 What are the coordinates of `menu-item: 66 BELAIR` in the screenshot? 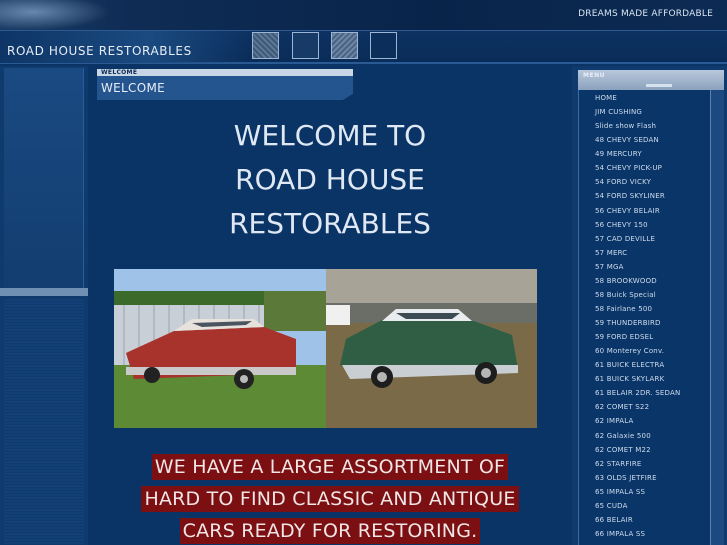 It's located at (637, 520).